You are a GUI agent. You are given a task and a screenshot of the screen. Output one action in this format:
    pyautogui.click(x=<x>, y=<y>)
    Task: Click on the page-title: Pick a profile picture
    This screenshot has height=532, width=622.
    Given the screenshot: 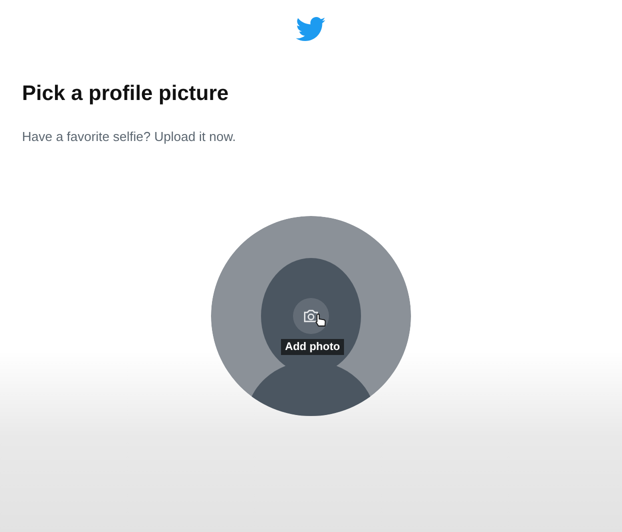 What is the action you would take?
    pyautogui.click(x=126, y=94)
    